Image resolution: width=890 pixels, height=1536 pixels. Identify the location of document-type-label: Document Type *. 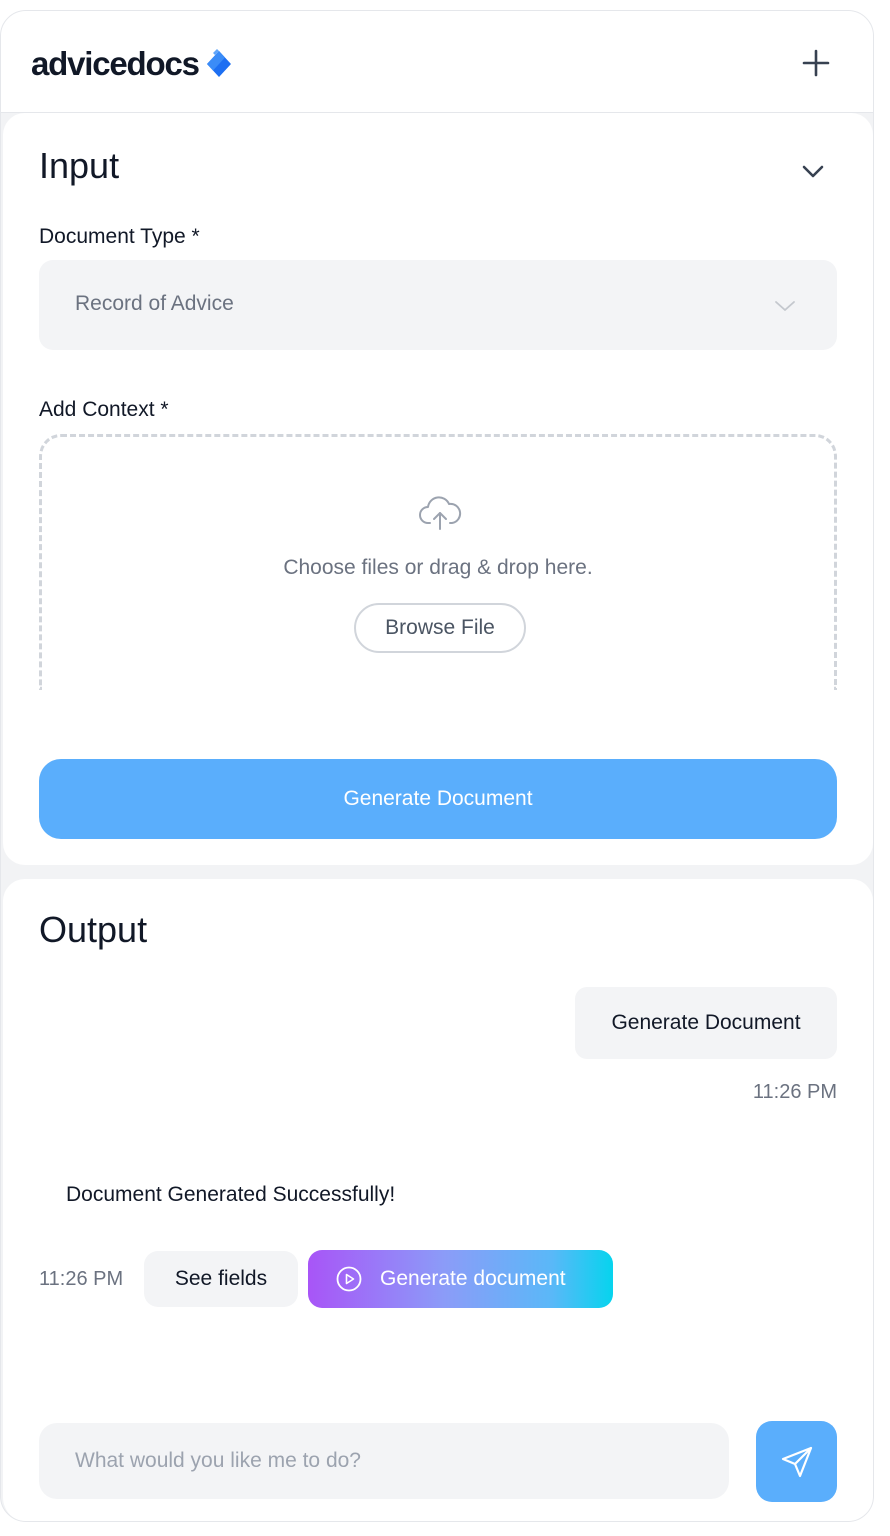
(119, 236).